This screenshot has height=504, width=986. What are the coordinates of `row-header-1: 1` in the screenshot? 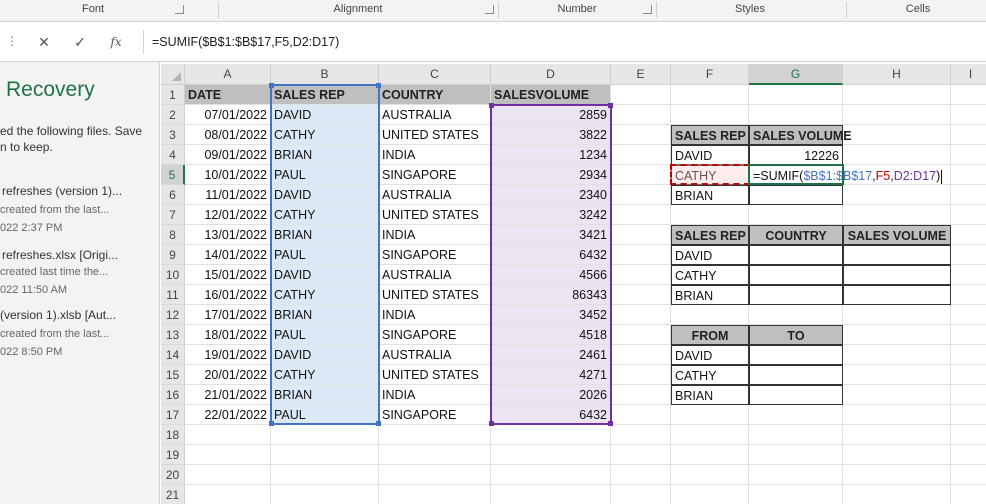 It's located at (173, 95).